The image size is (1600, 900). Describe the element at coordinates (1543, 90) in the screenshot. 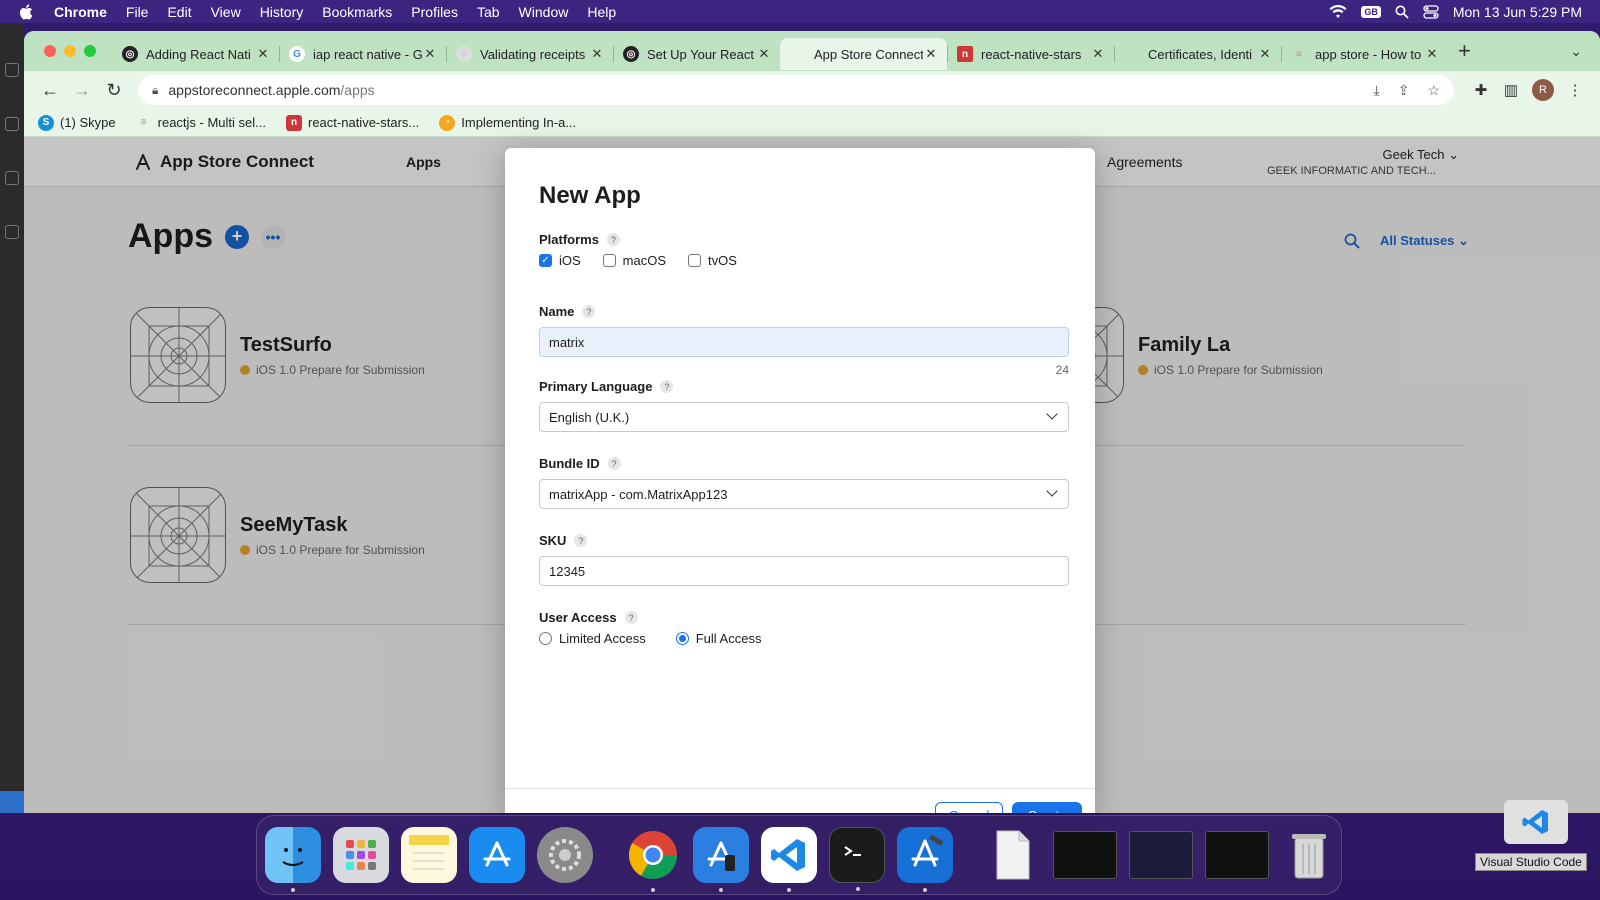

I see `profile-avatar: R` at that location.